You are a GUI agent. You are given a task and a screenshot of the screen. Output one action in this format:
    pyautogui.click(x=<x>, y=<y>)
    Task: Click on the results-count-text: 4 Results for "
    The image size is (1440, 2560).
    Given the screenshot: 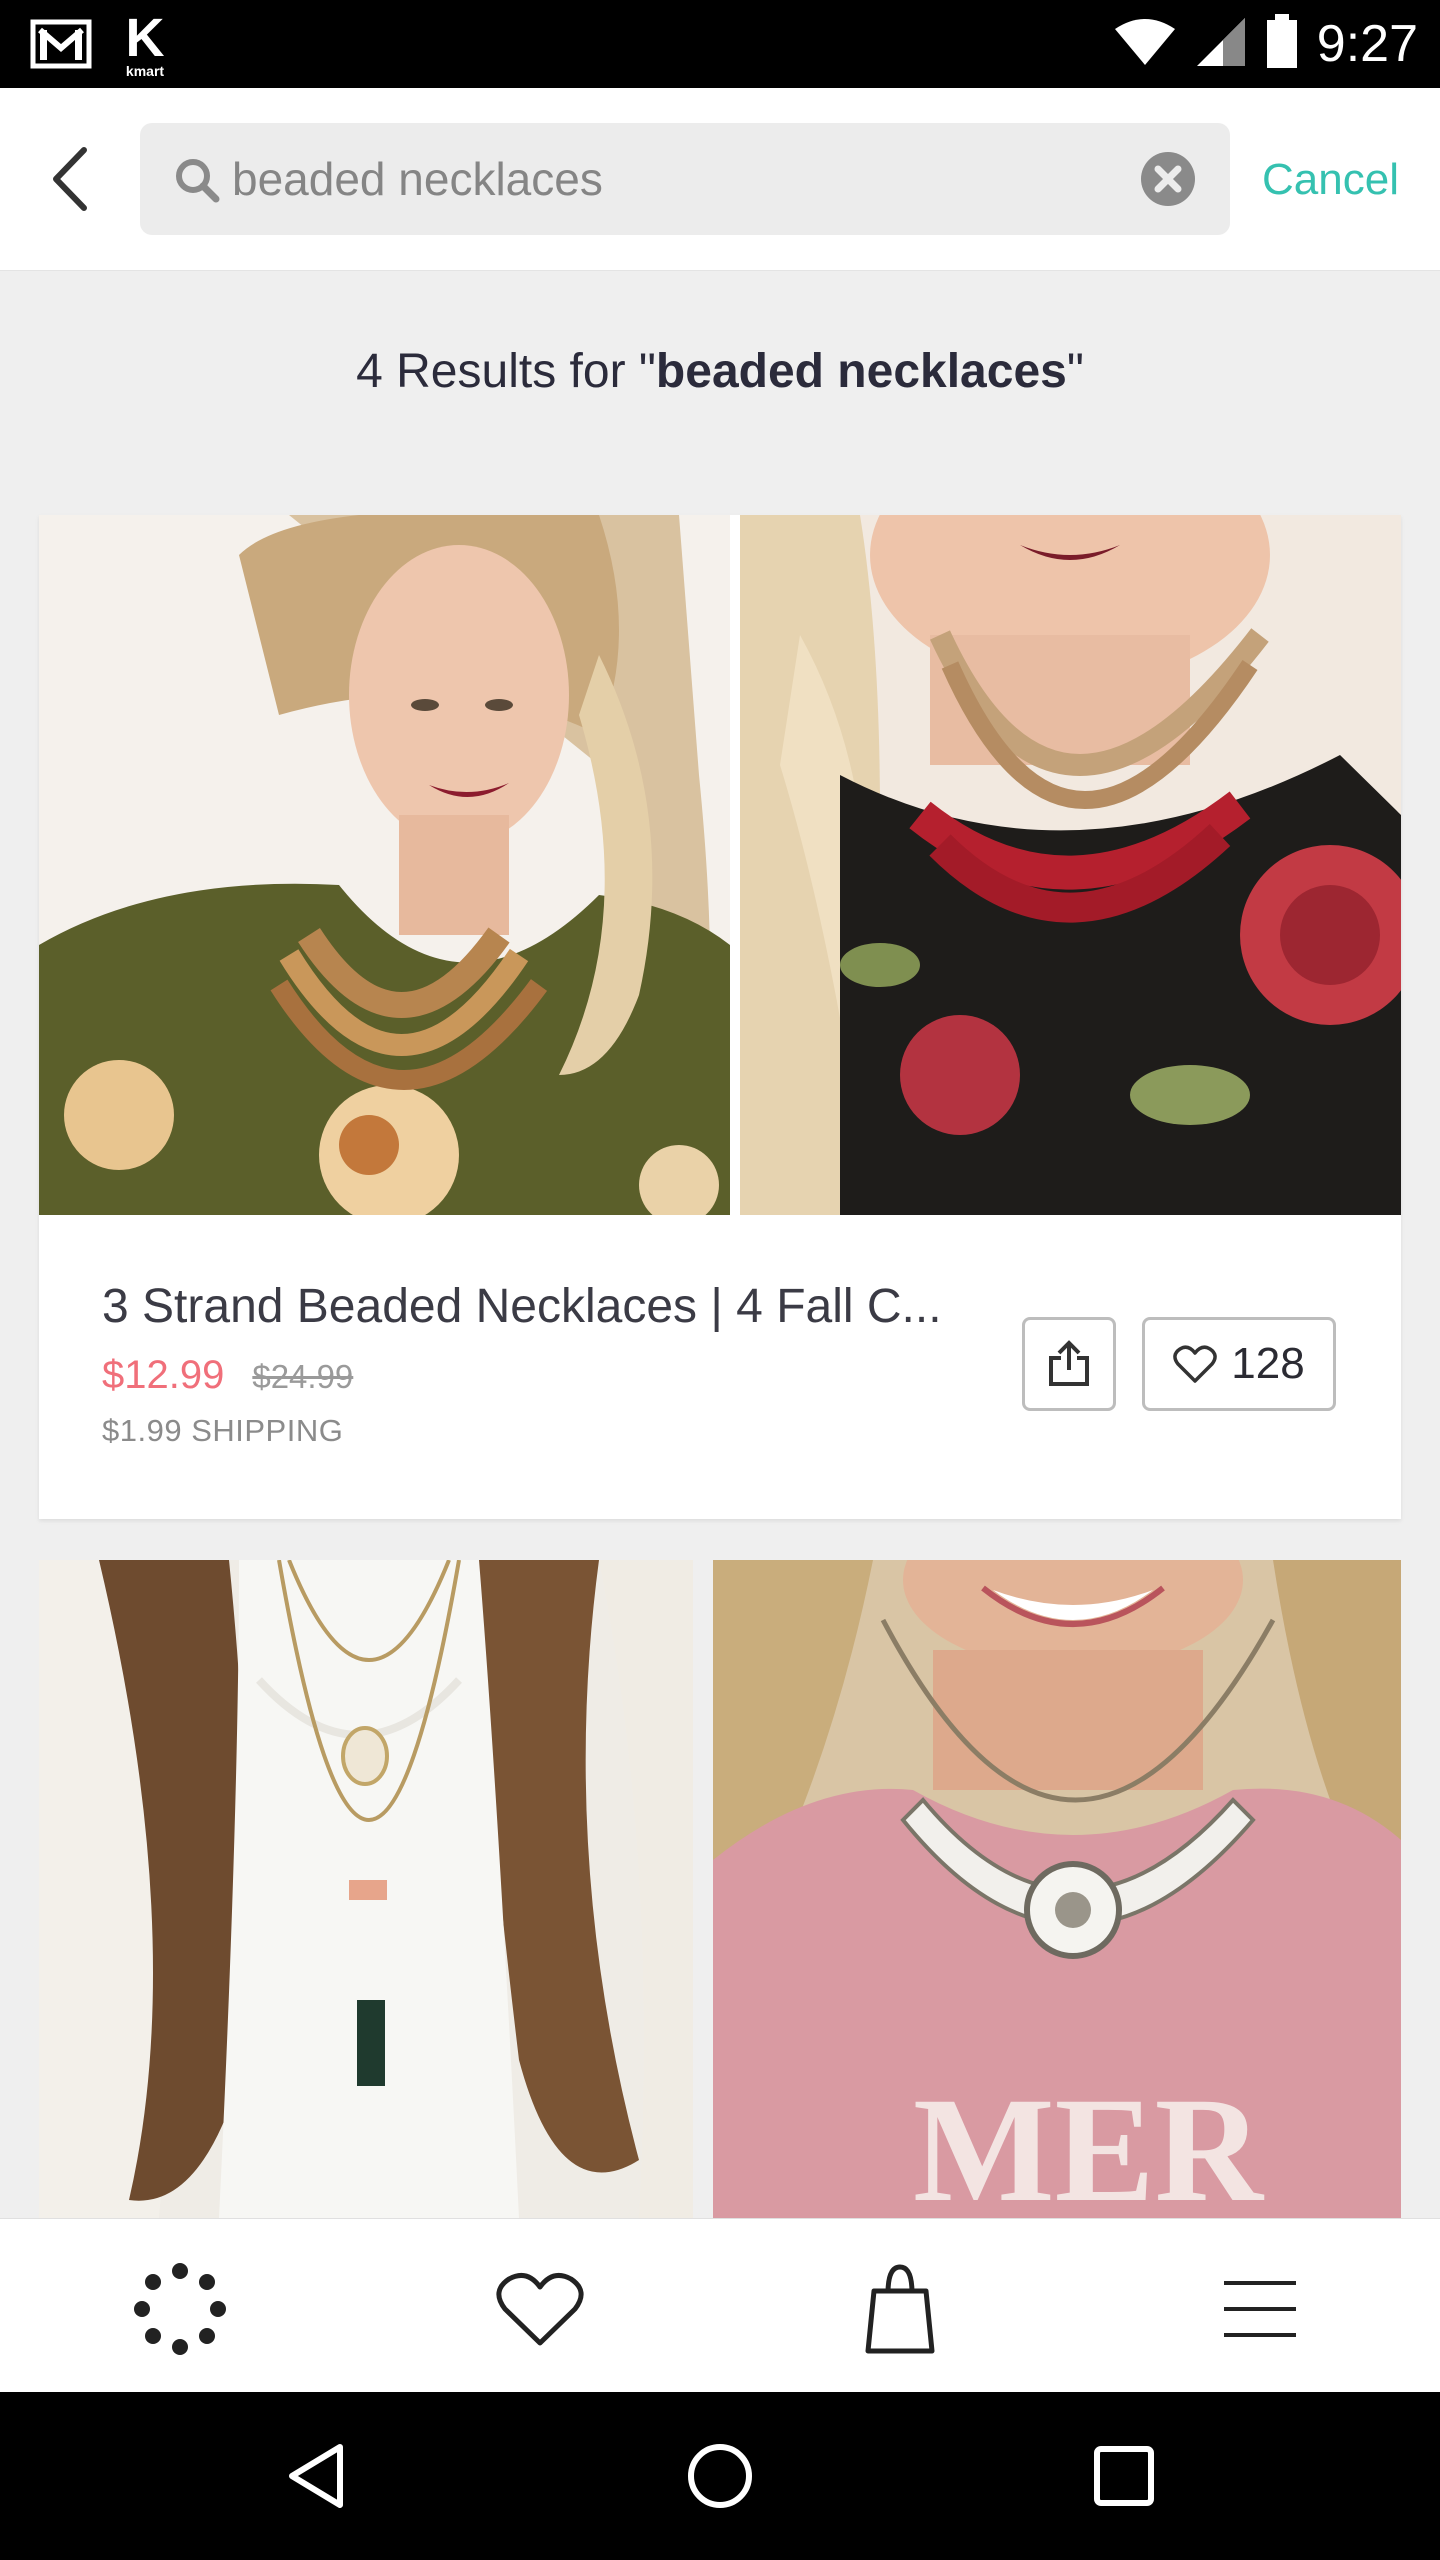 What is the action you would take?
    pyautogui.click(x=506, y=371)
    